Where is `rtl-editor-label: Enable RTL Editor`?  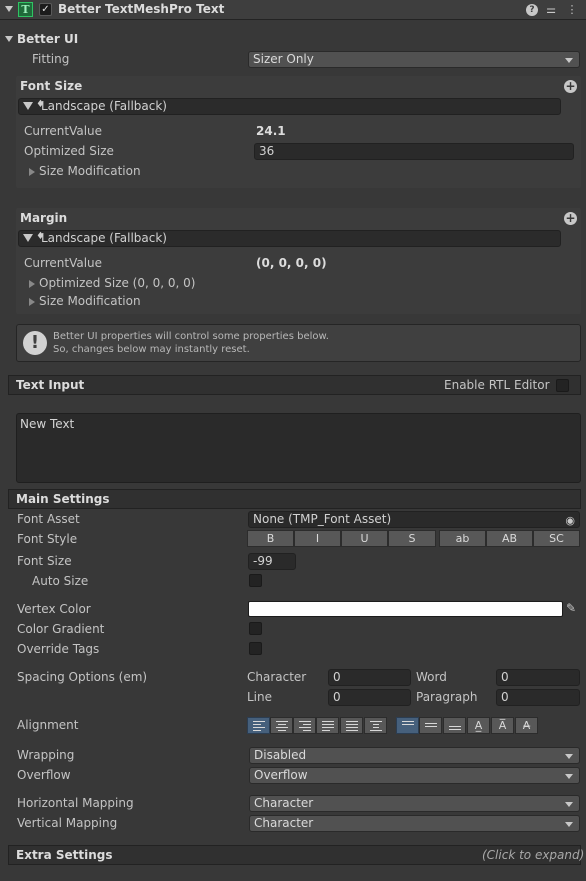
rtl-editor-label: Enable RTL Editor is located at coordinates (497, 385).